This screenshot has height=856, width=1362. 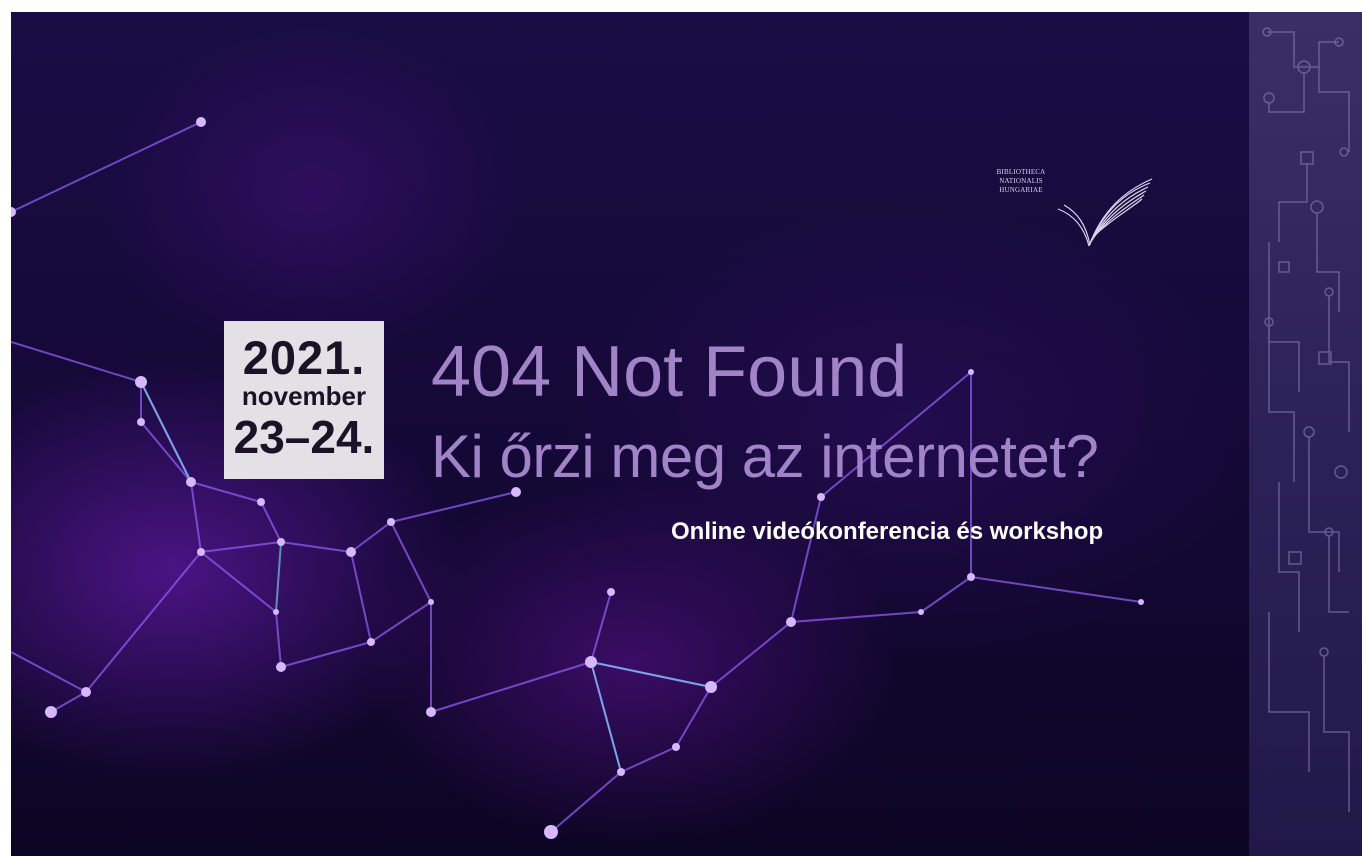 I want to click on library-logo: BIBLIOTHECA NATIONALIS HUNGARIAE, so click(x=1071, y=211).